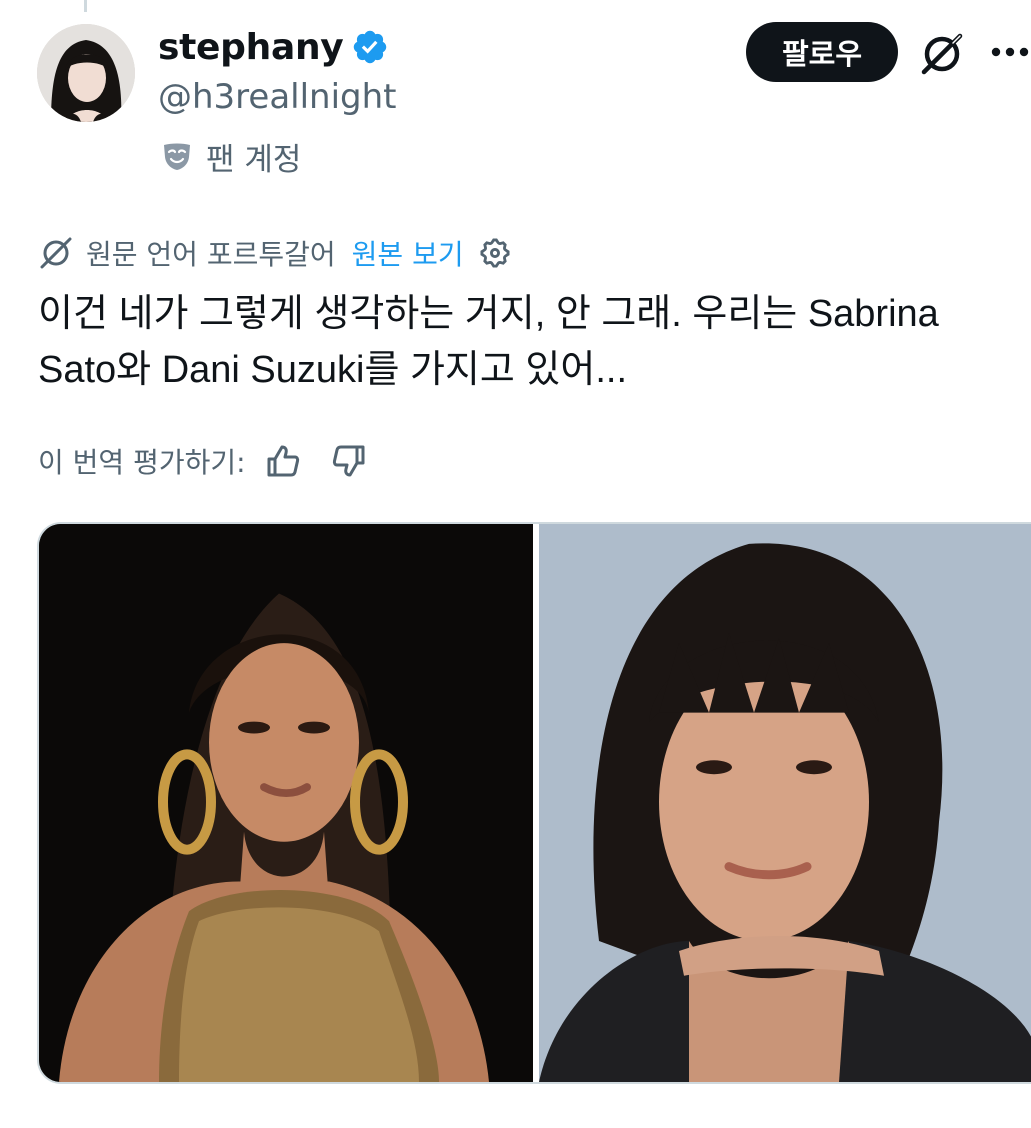  I want to click on follow-button: 팔로우, so click(822, 52).